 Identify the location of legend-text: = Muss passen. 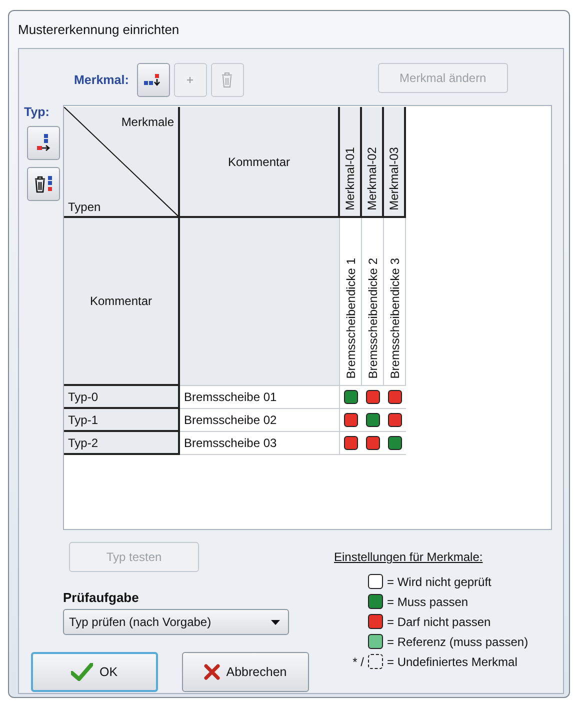
(427, 601).